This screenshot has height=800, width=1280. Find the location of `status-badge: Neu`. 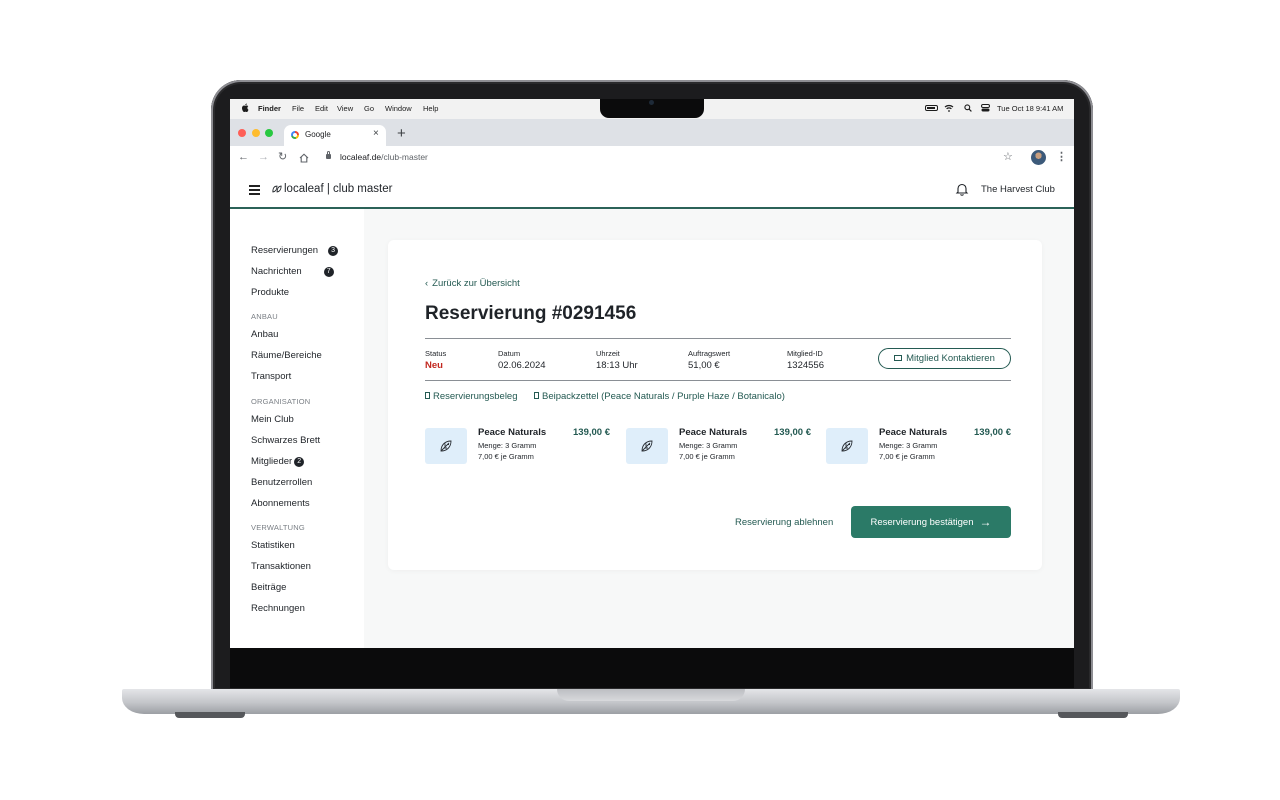

status-badge: Neu is located at coordinates (434, 365).